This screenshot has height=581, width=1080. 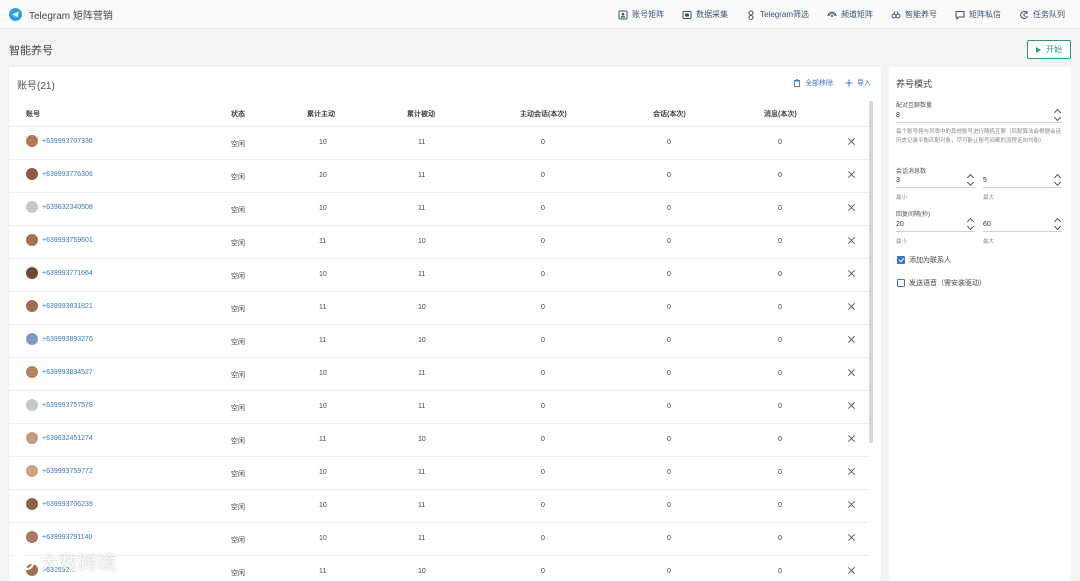 I want to click on message-max-input: 5, so click(x=1022, y=181).